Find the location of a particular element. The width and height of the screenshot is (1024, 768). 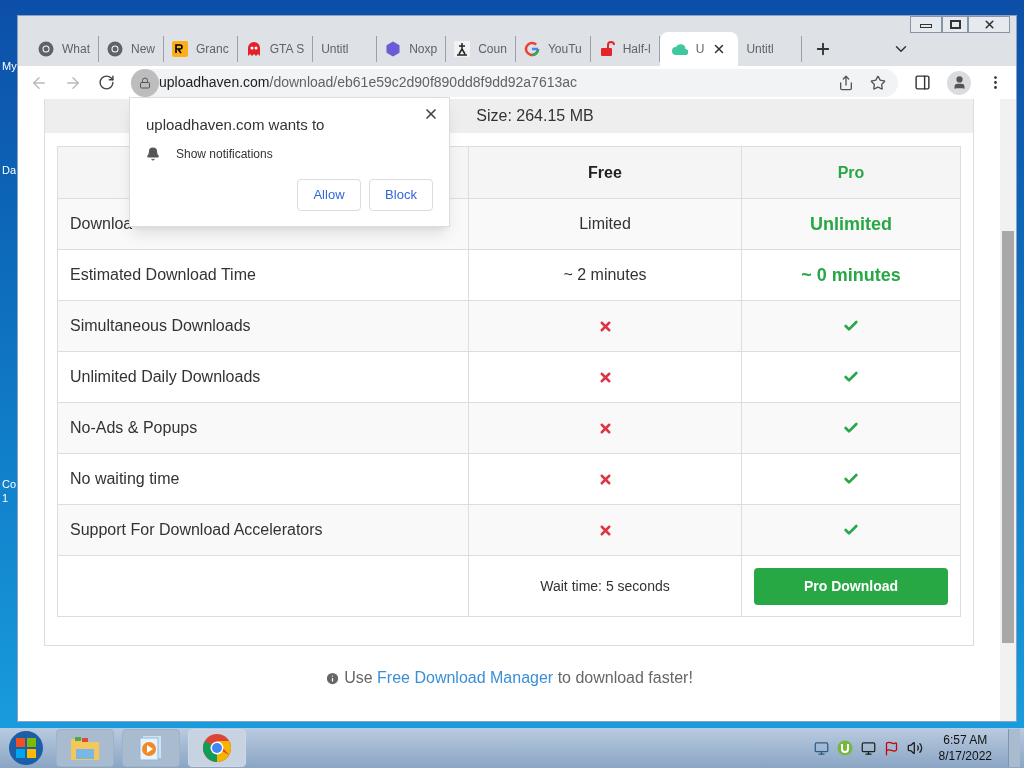

browser-tab: What is located at coordinates (64, 49).